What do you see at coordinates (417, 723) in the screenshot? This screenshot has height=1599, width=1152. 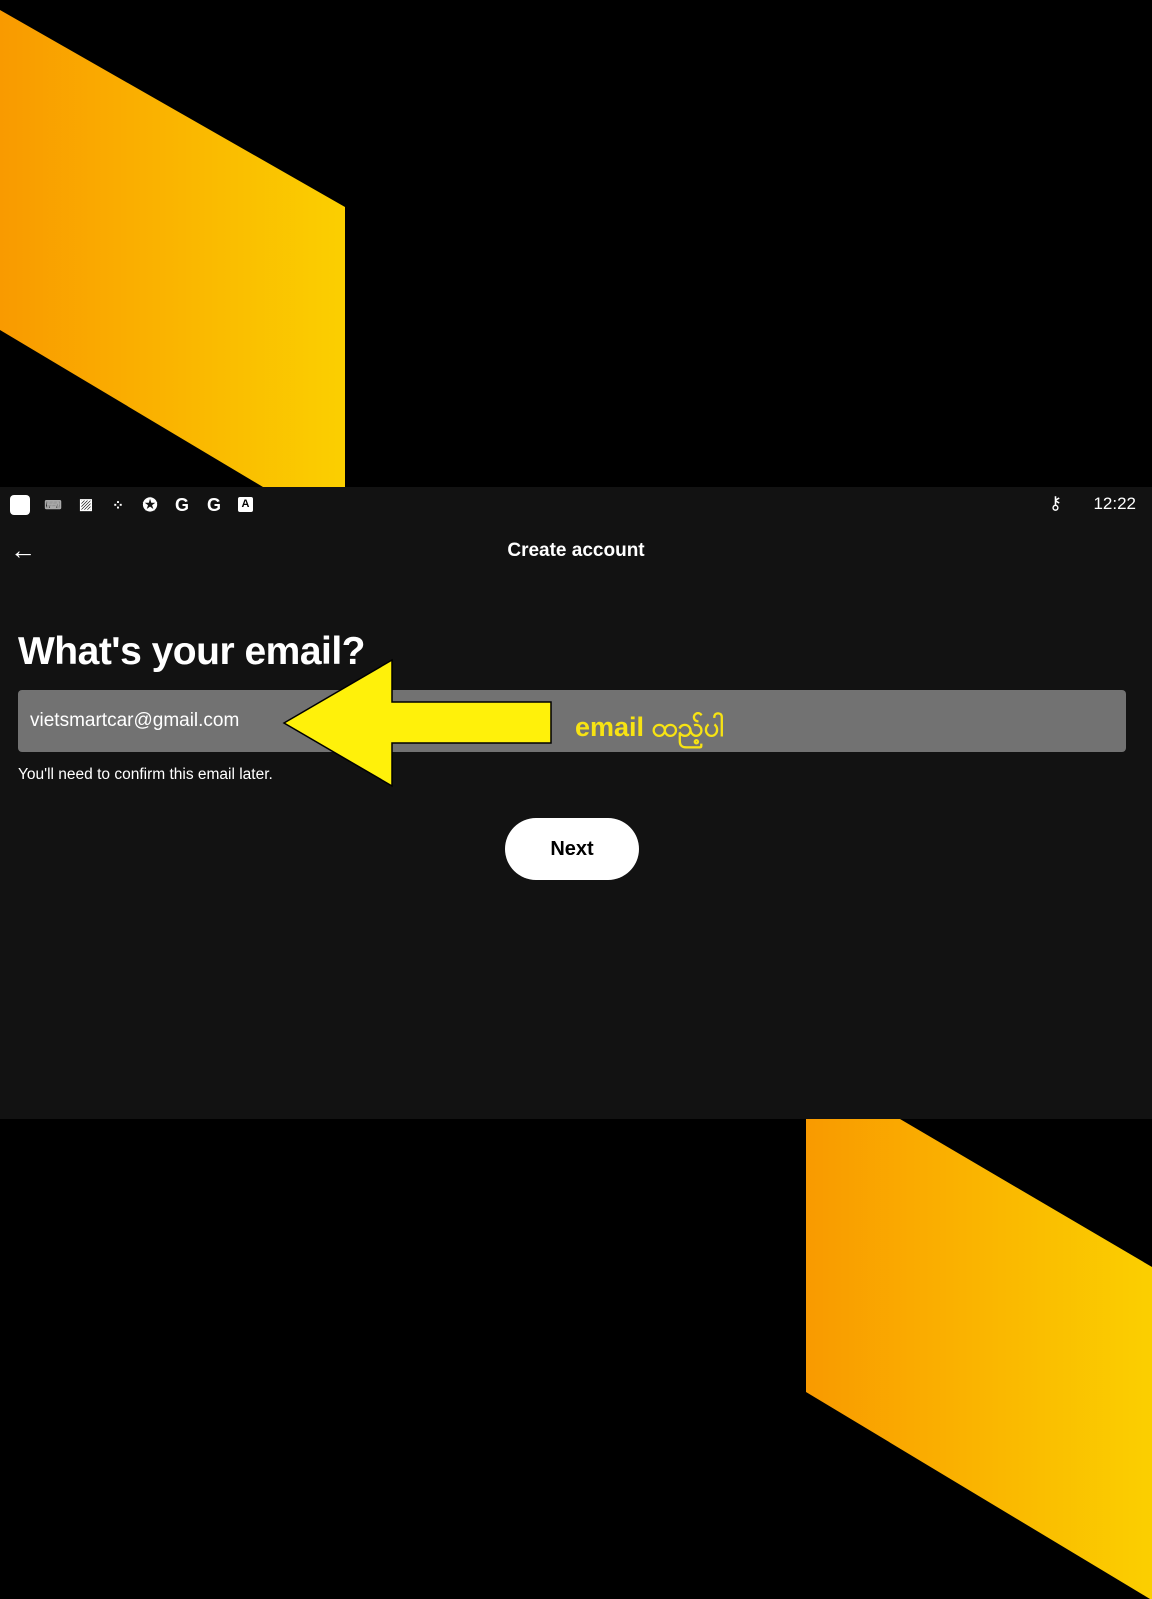 I see `annotation-arrow-icon` at bounding box center [417, 723].